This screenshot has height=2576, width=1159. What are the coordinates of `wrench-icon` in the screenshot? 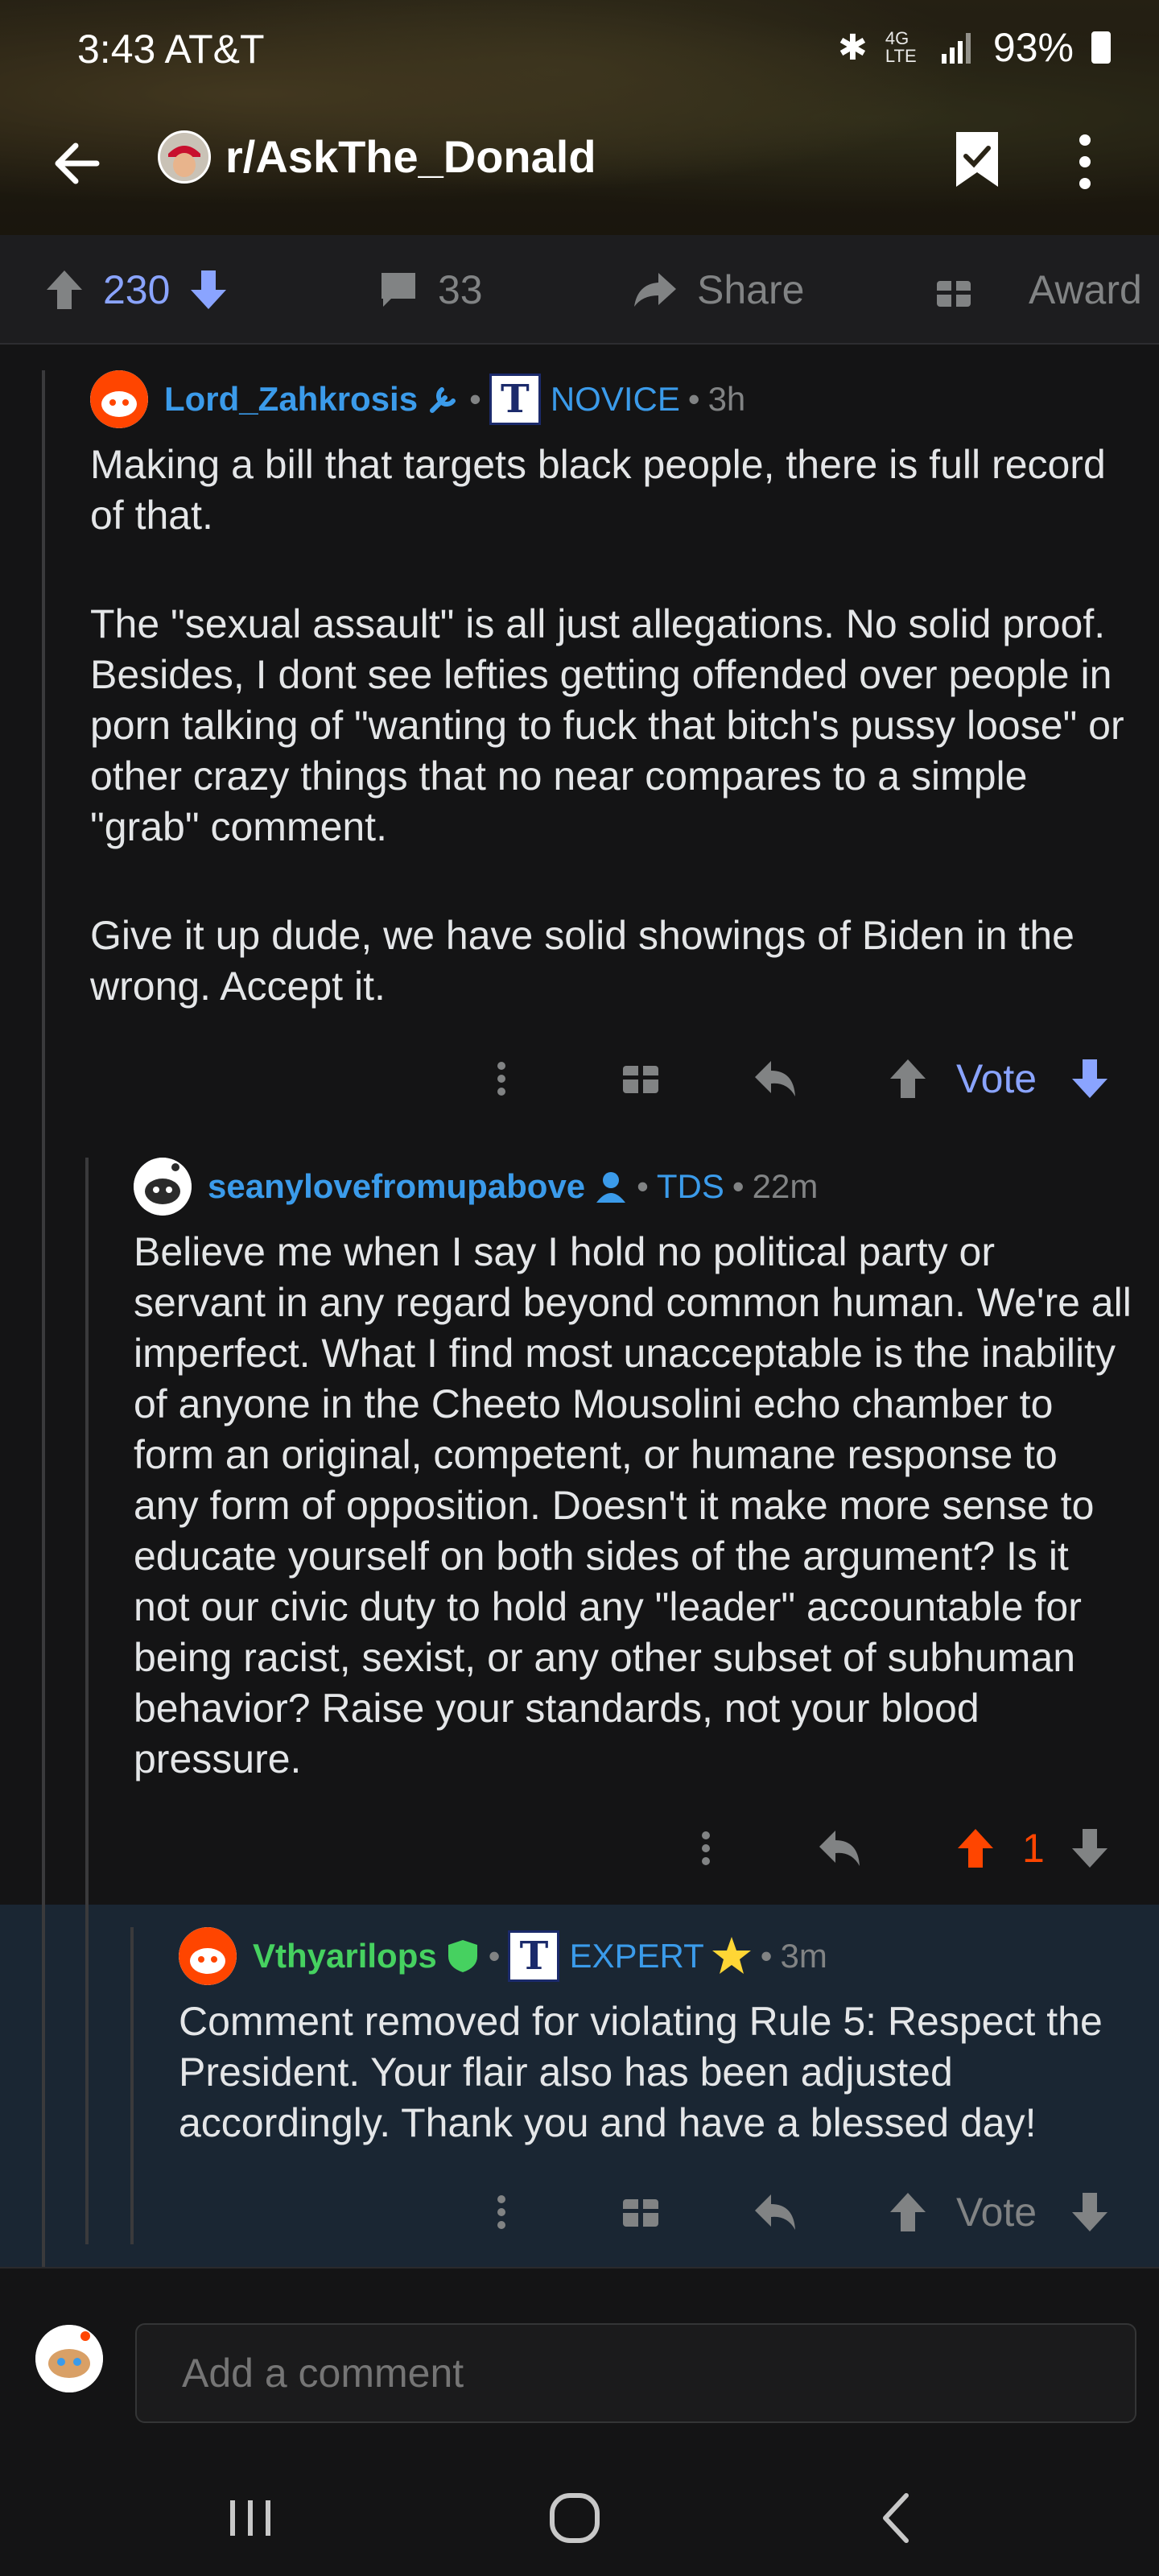 It's located at (443, 400).